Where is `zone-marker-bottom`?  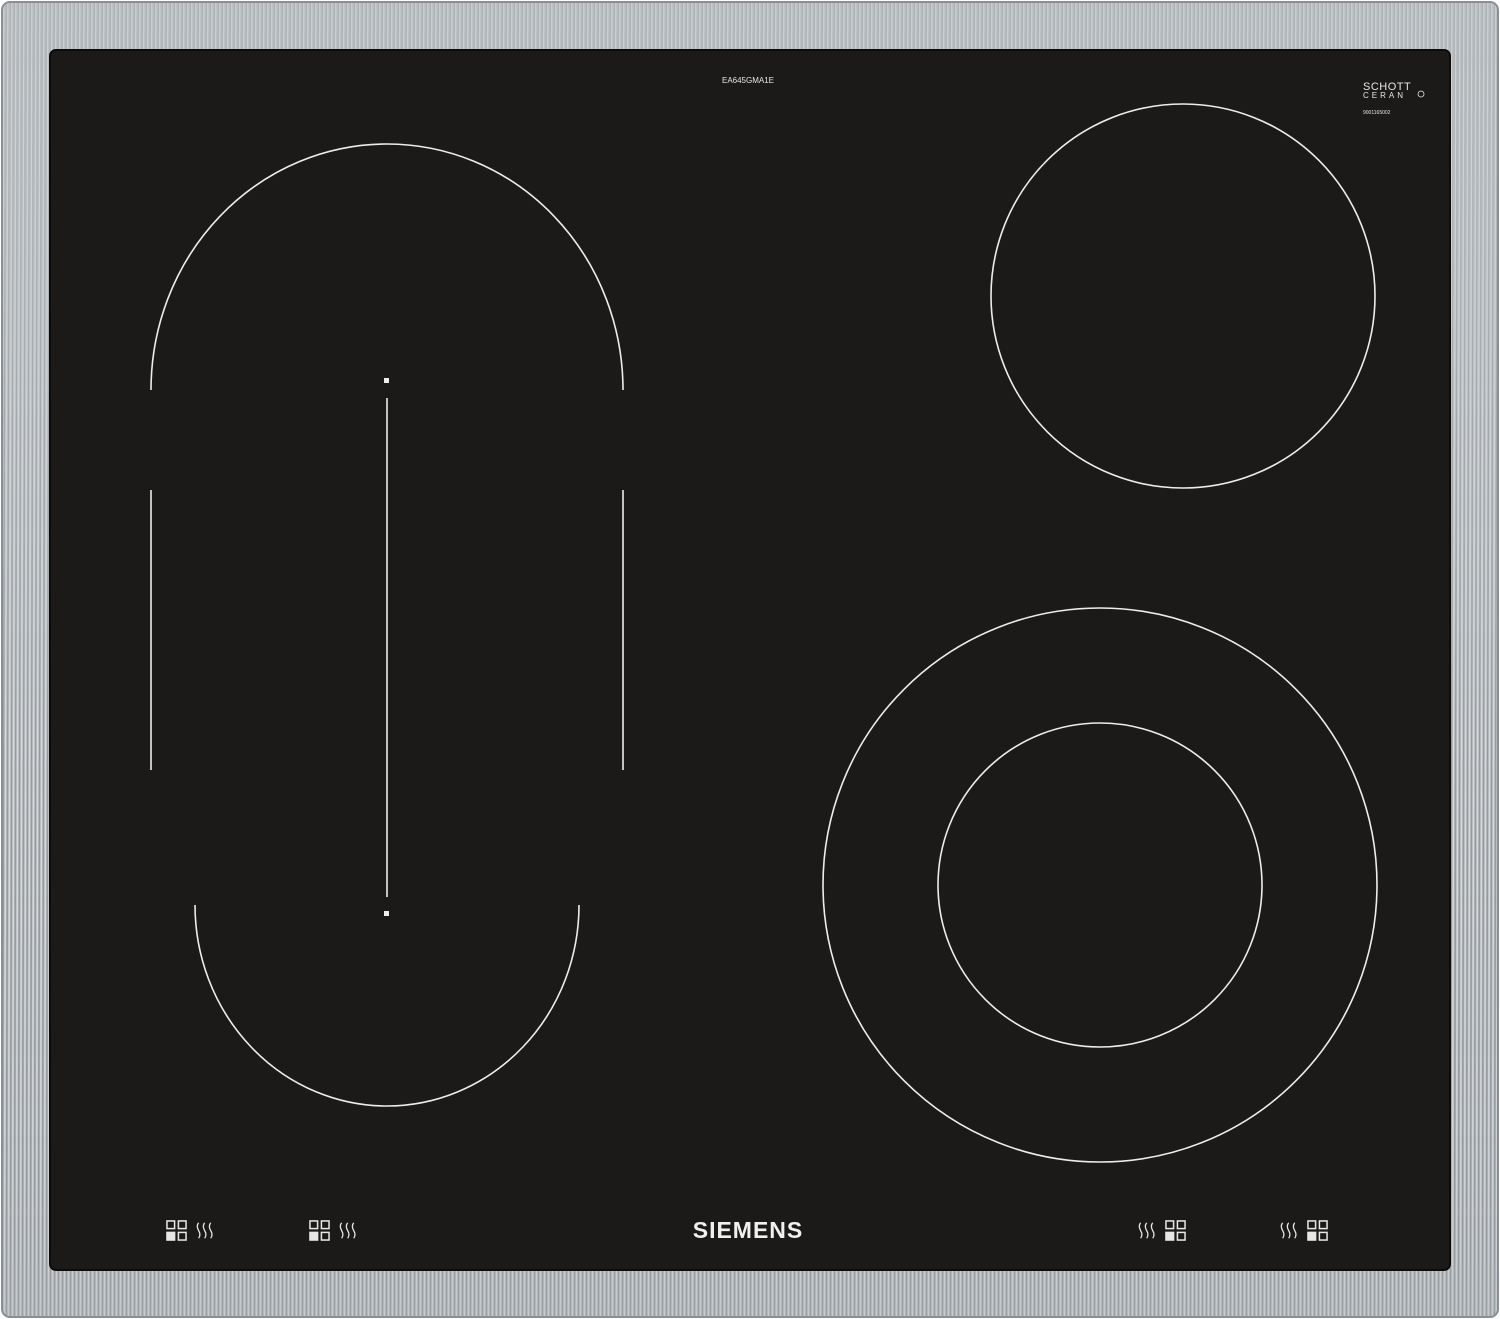
zone-marker-bottom is located at coordinates (386, 913).